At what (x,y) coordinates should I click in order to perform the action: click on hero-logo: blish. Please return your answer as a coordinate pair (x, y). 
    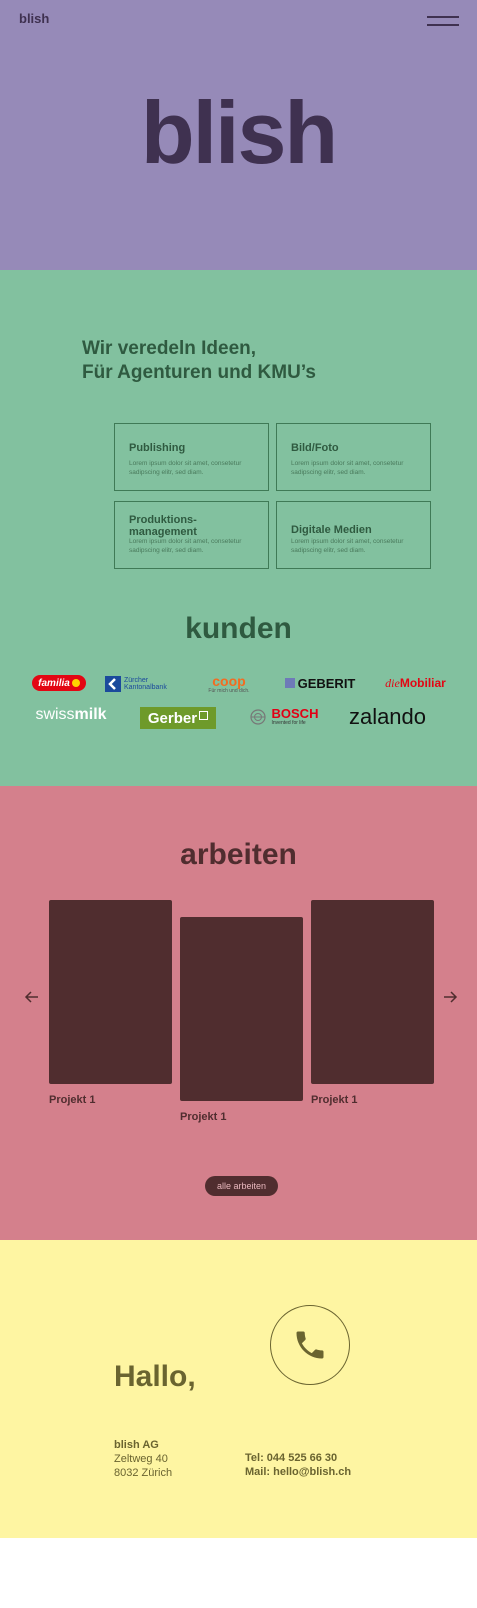
    Looking at the image, I should click on (239, 132).